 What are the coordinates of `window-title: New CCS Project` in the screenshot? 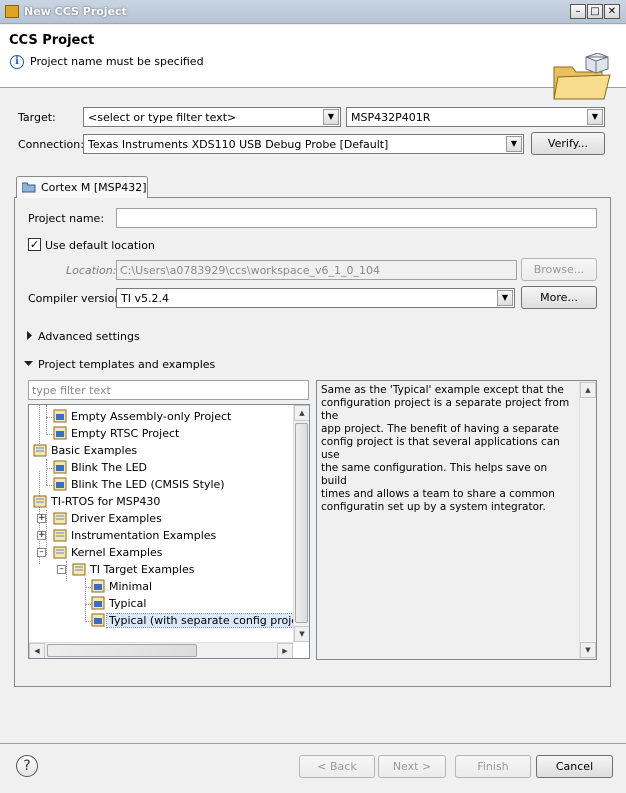 It's located at (75, 11).